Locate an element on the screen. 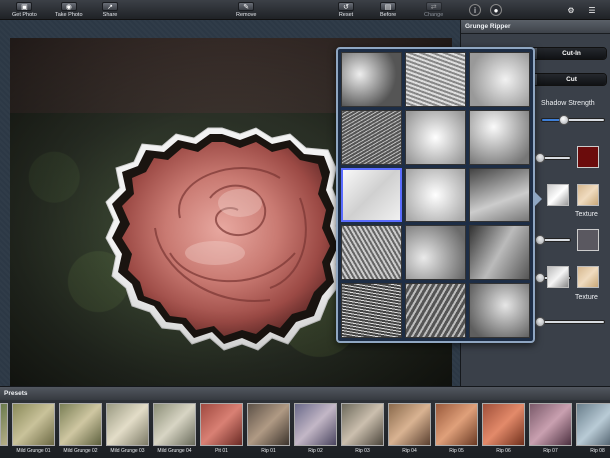  reset-icon: ↺ is located at coordinates (346, 6).